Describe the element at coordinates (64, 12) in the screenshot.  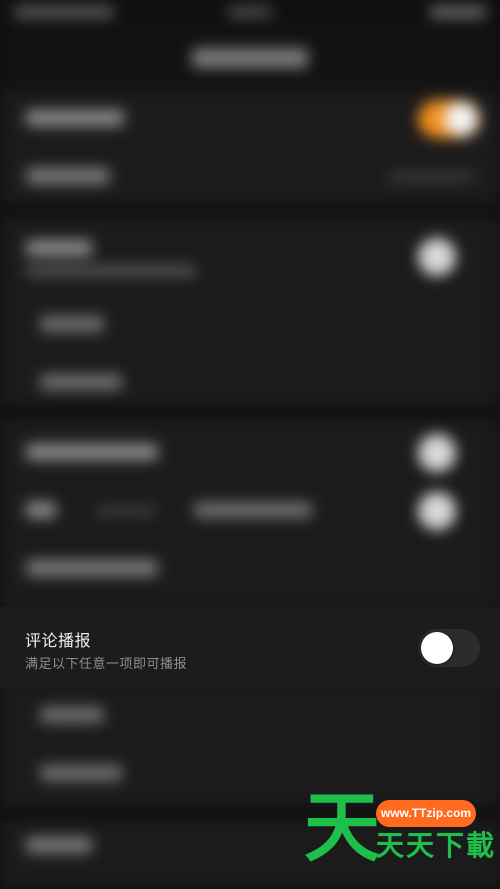
I see `status-bar-left` at that location.